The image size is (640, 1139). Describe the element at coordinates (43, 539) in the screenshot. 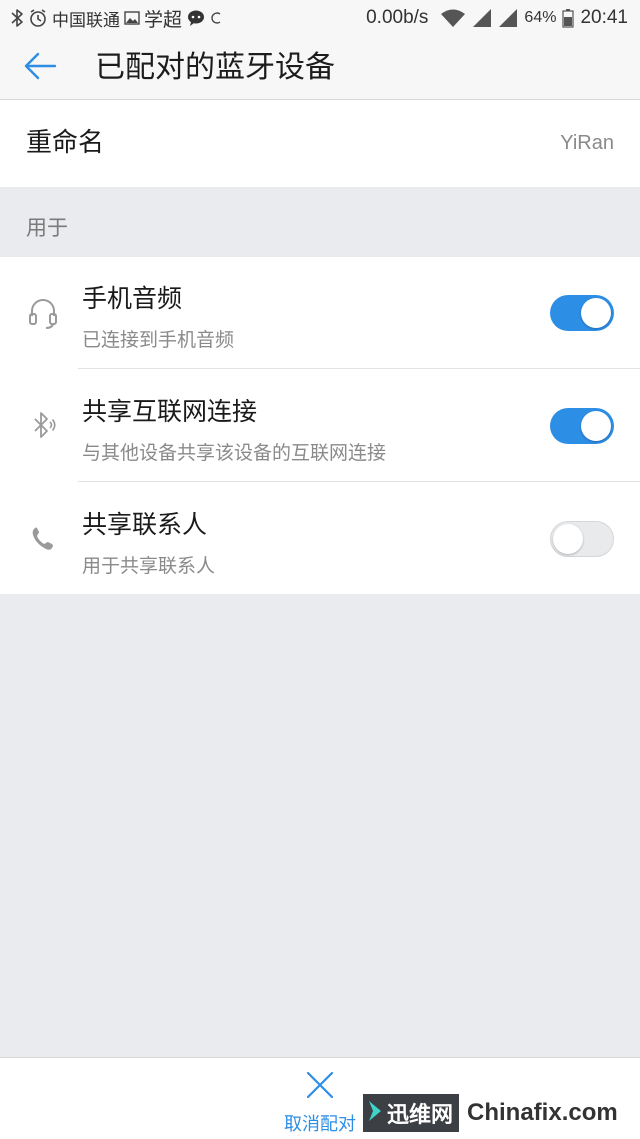

I see `phone-icon` at that location.